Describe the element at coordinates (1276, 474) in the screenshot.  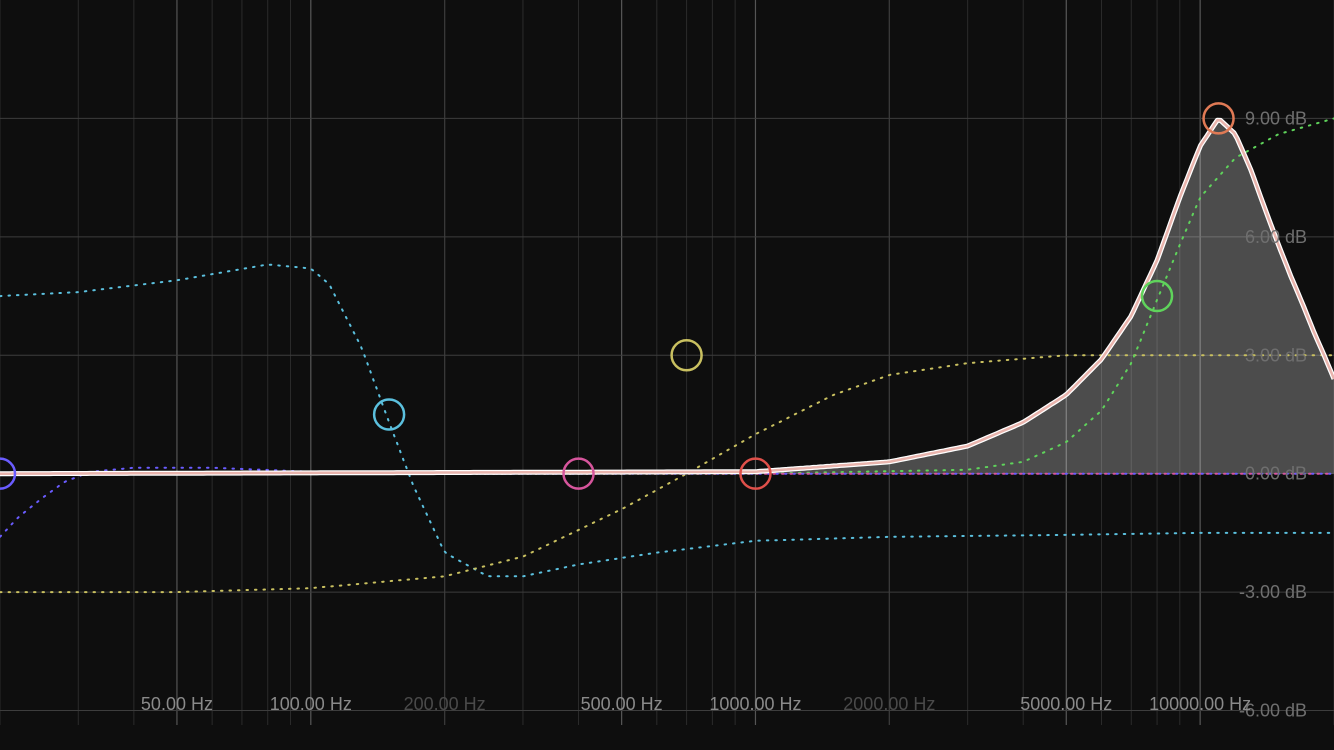
I see `y-tick-label: 0.00 dB` at that location.